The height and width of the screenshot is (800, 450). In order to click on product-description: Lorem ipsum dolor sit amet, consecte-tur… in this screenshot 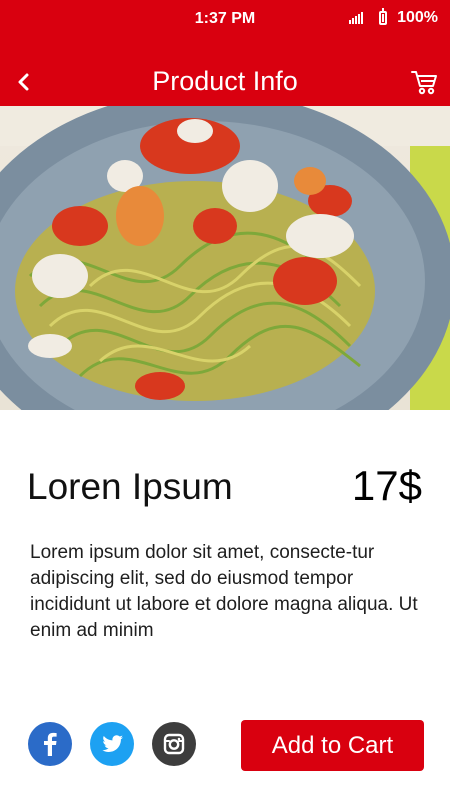, I will do `click(224, 591)`.